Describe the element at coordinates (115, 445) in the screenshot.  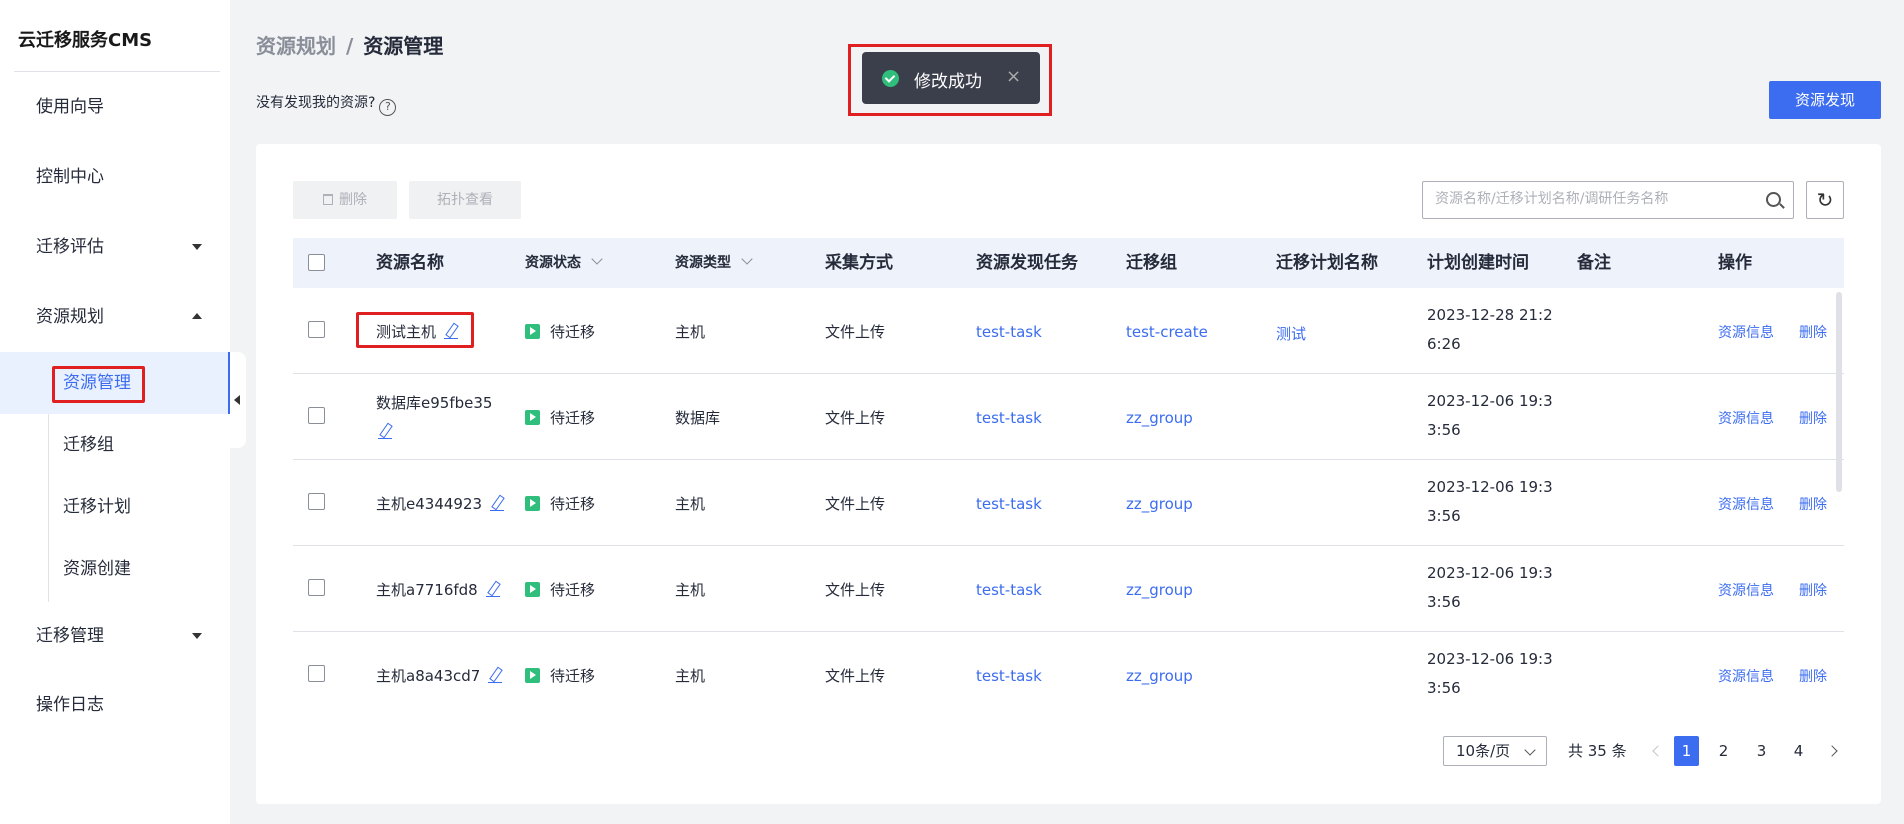
I see `sidebar-item-migration-group: 迁移组` at that location.